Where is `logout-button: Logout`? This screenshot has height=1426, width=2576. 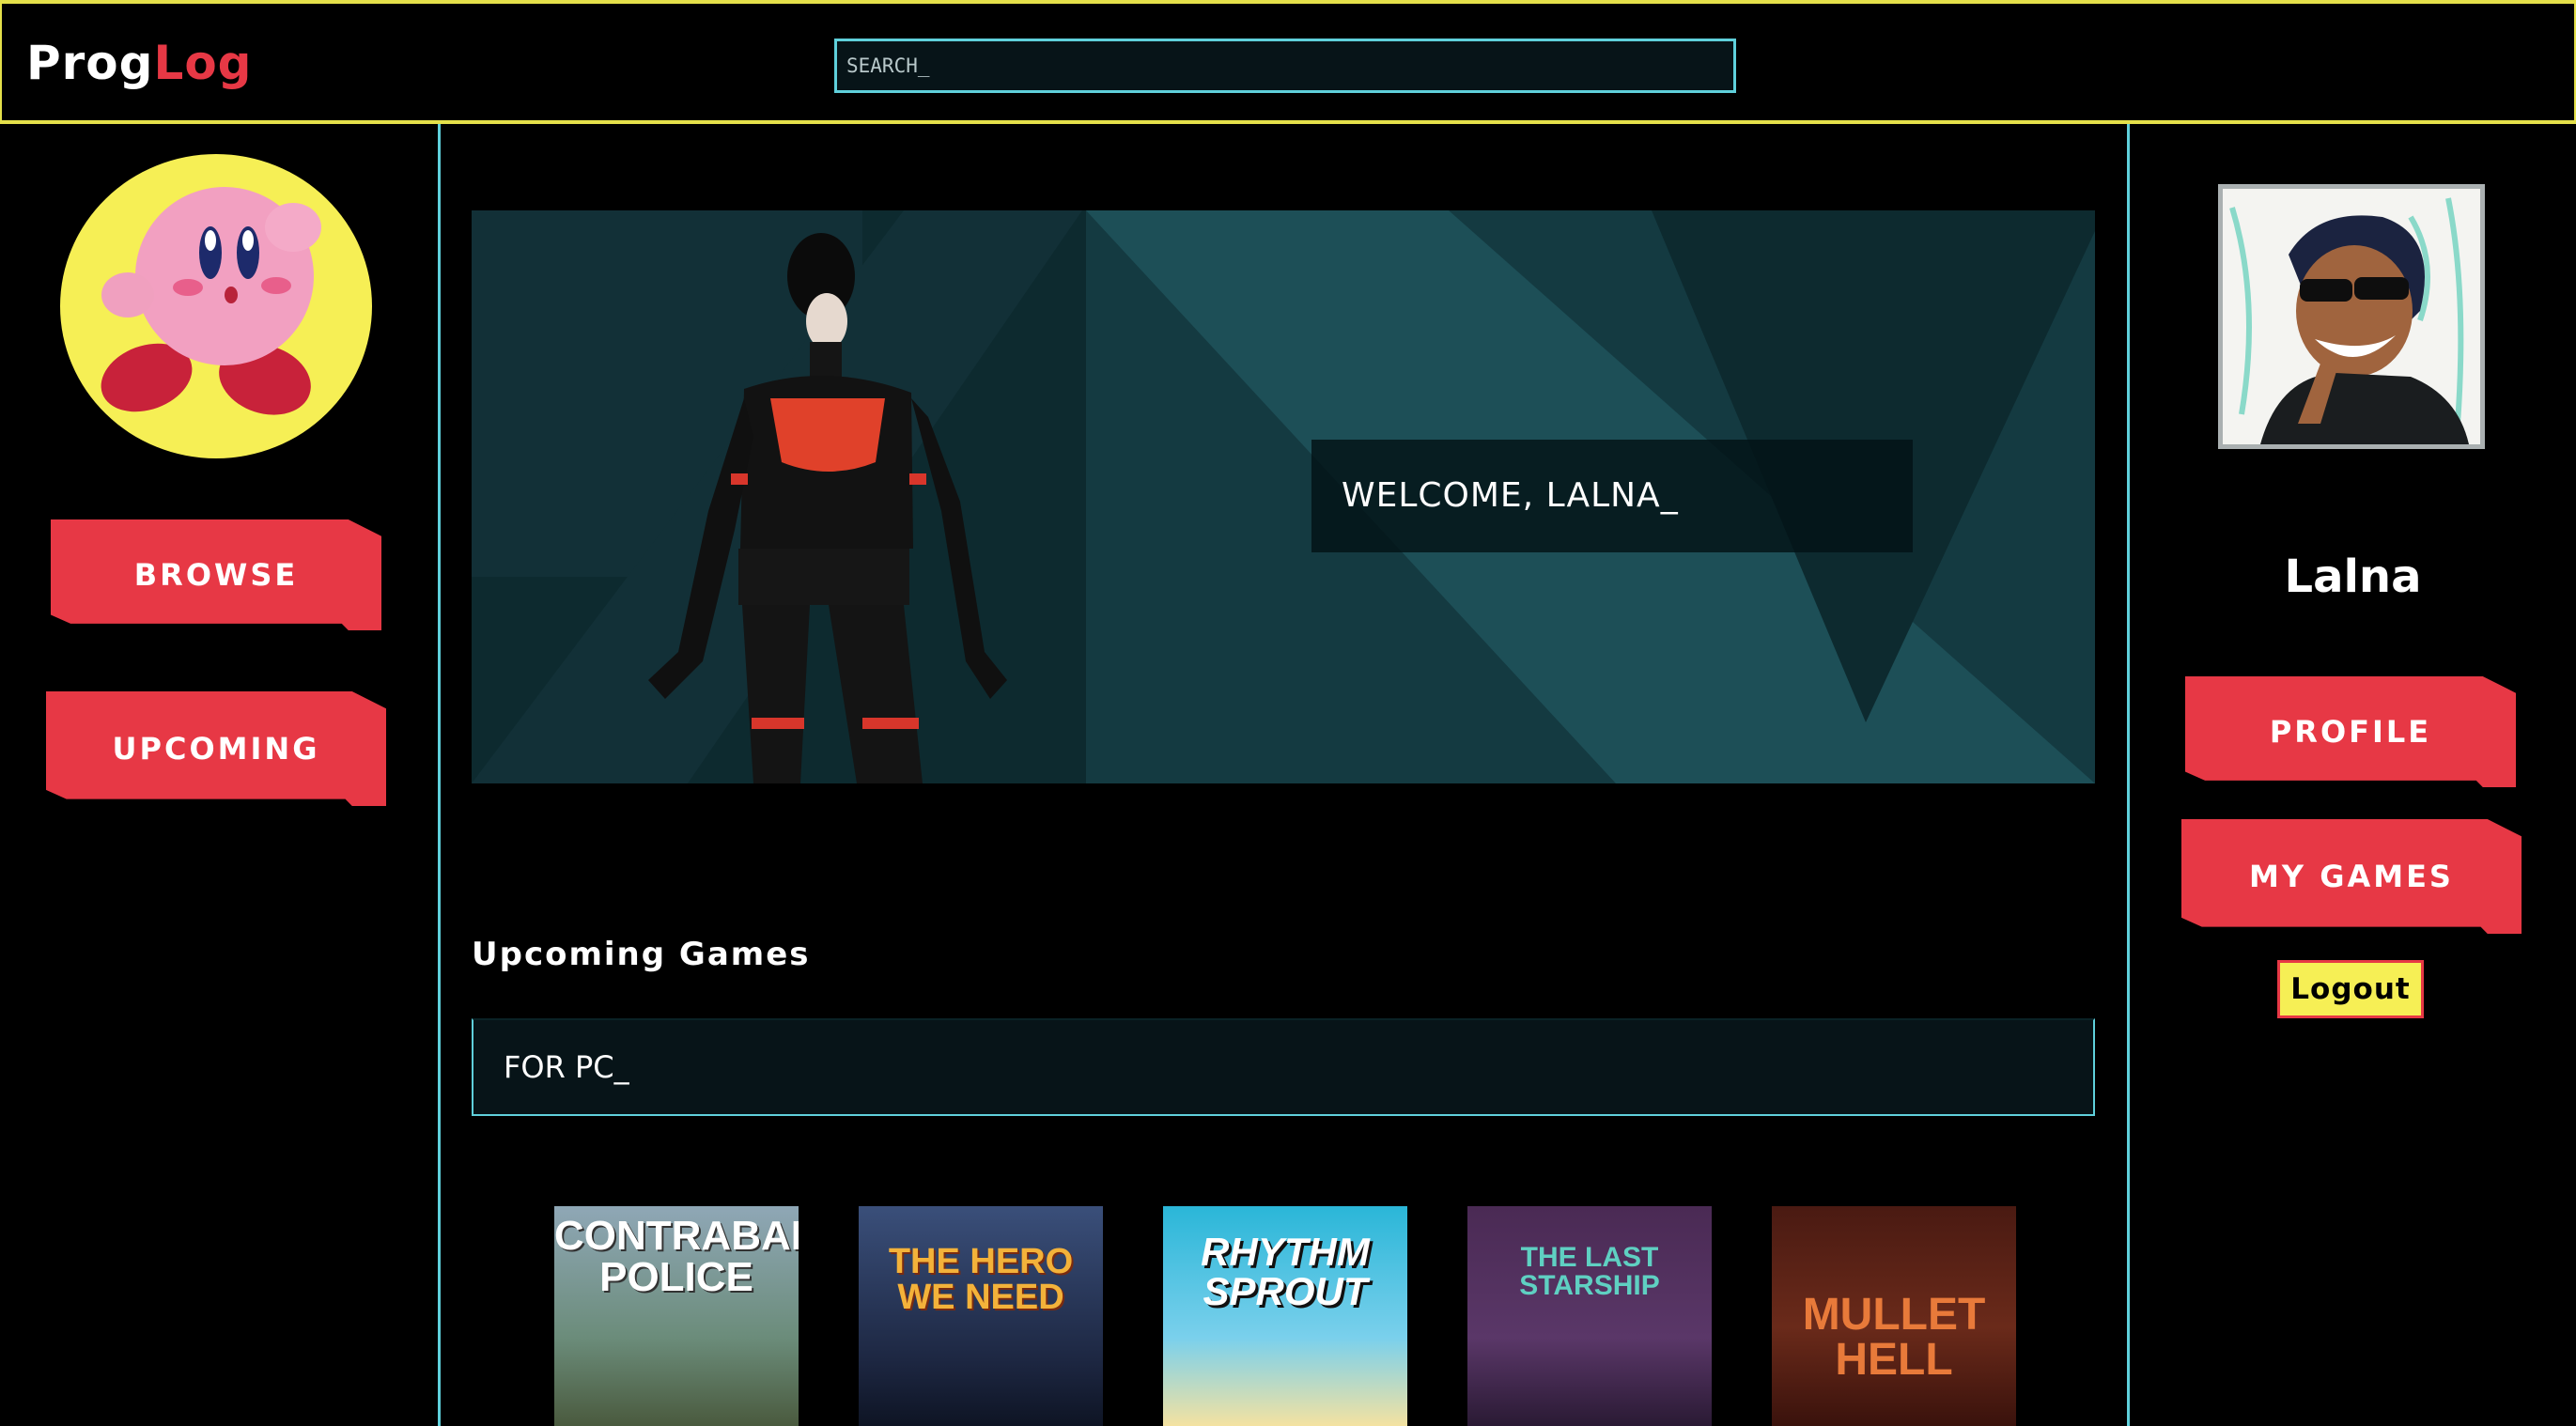
logout-button: Logout is located at coordinates (2350, 989).